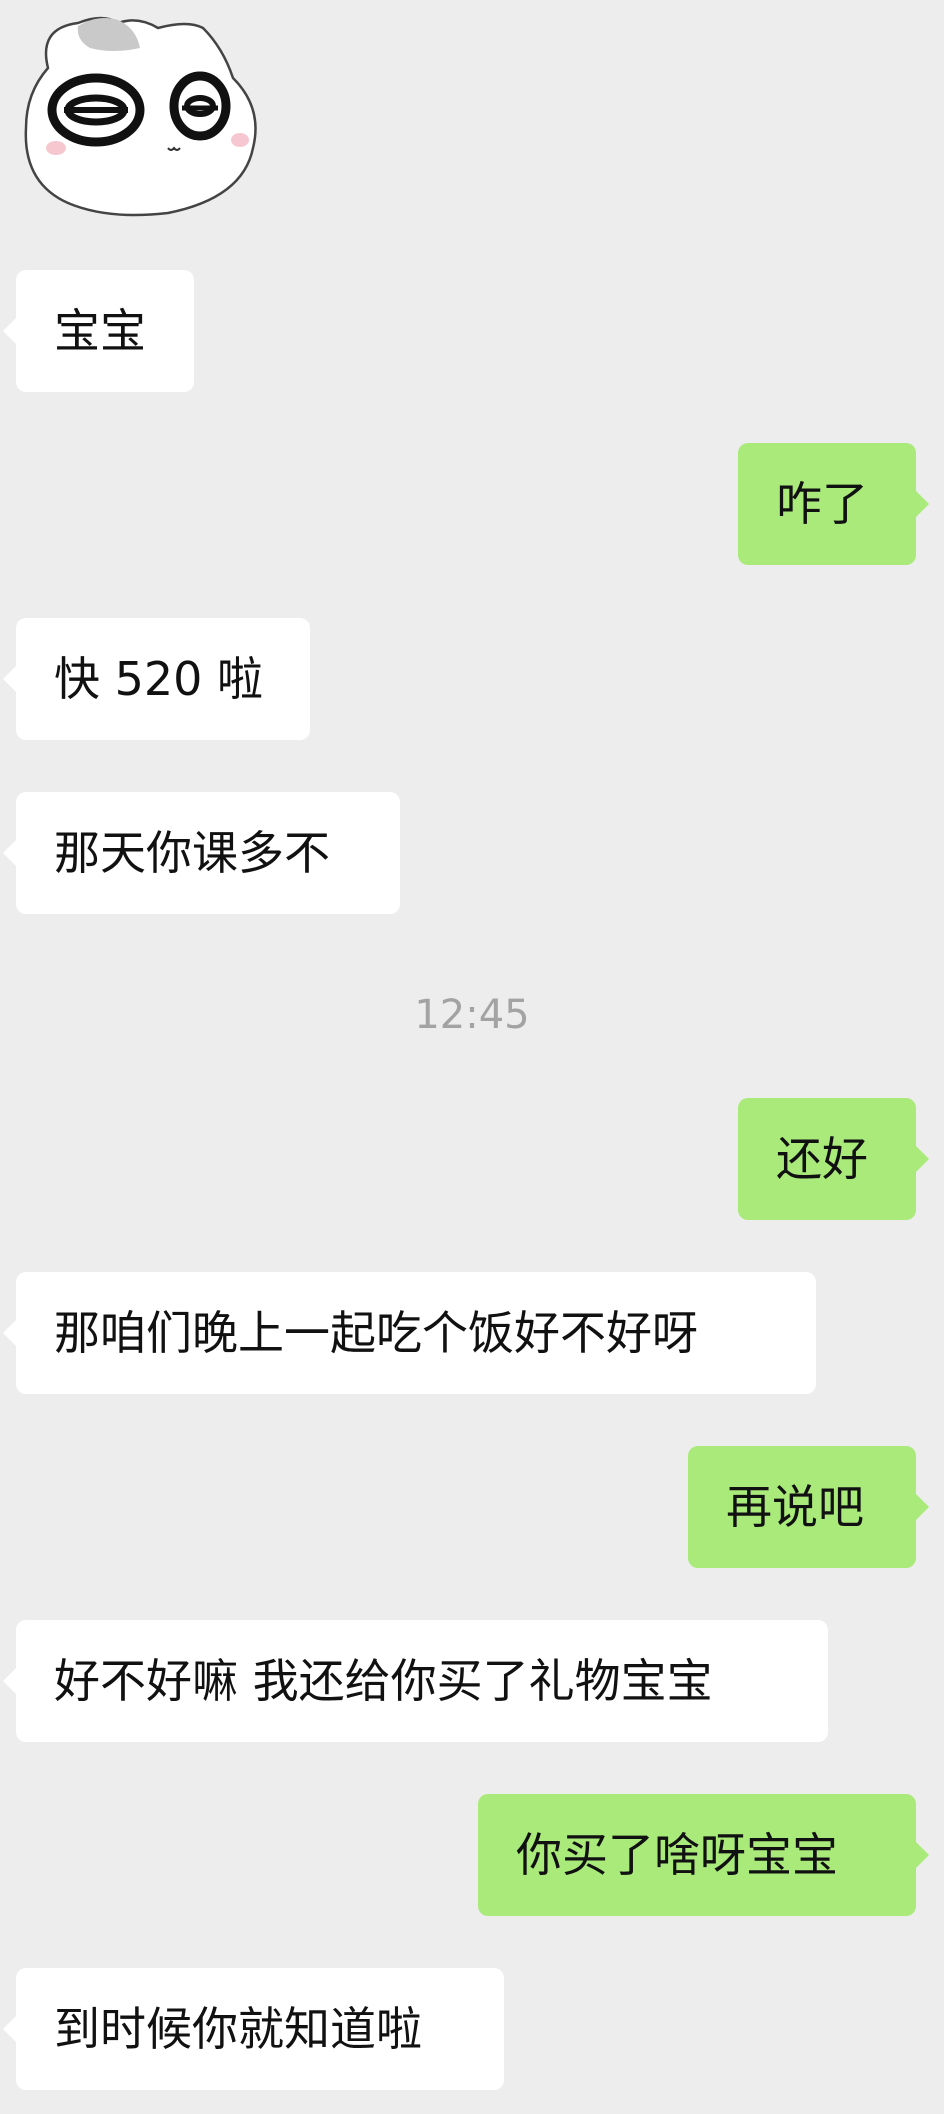  I want to click on message-bubble-incoming: 那天你课多不, so click(201, 853).